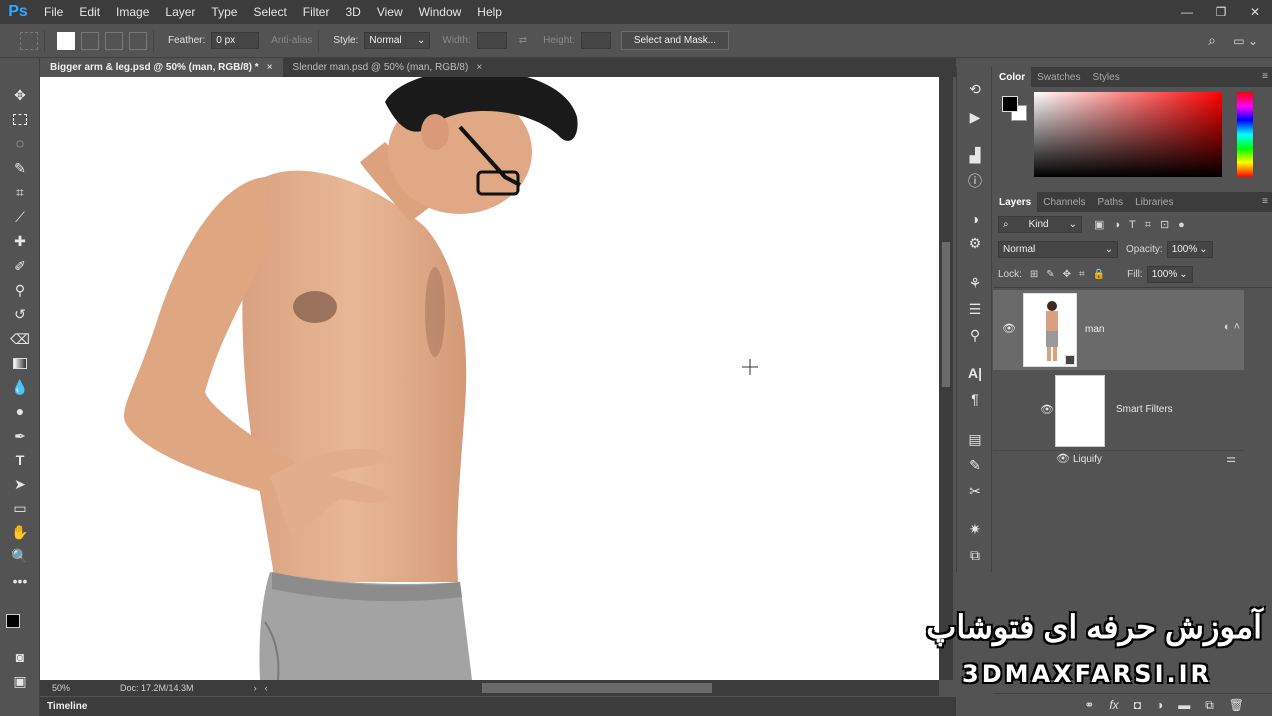 Image resolution: width=1272 pixels, height=716 pixels. What do you see at coordinates (1080, 411) in the screenshot?
I see `filter-mask-thumbnail` at bounding box center [1080, 411].